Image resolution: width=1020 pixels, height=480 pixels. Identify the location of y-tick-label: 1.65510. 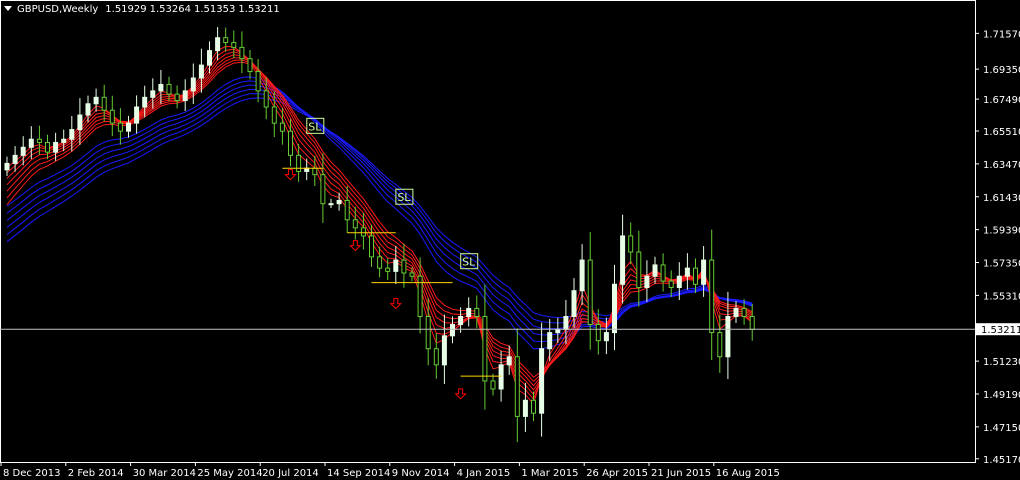
(1001, 132).